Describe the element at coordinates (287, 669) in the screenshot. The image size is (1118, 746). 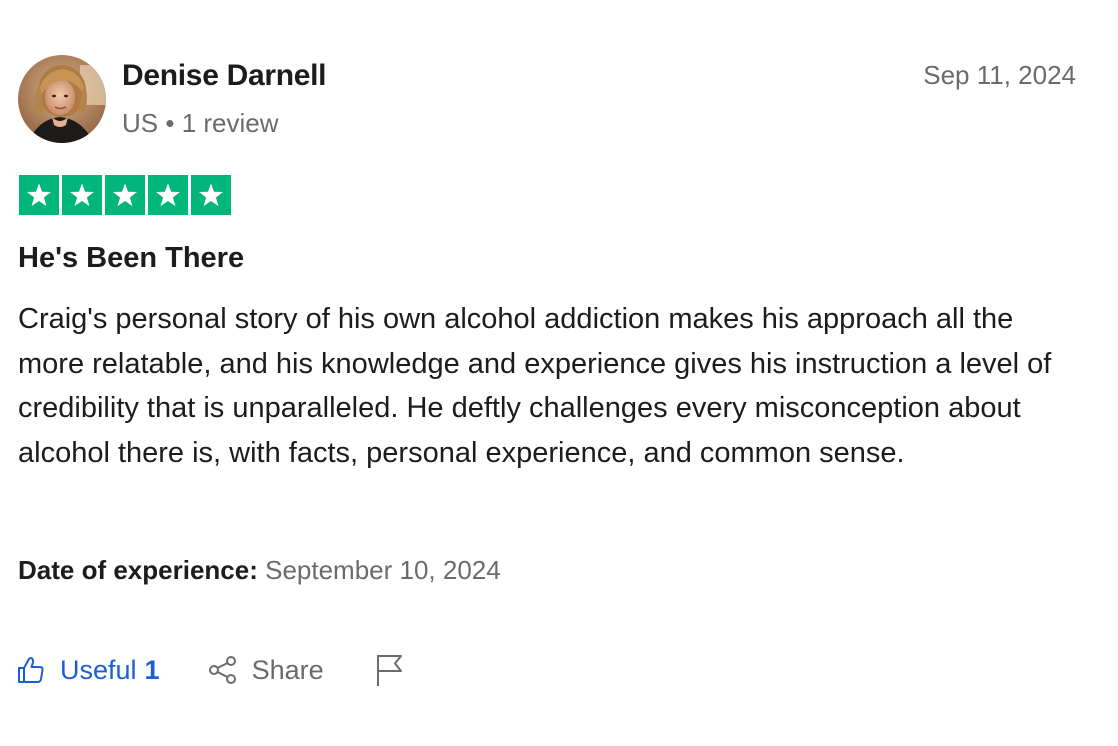
I see `share-label: Share` at that location.